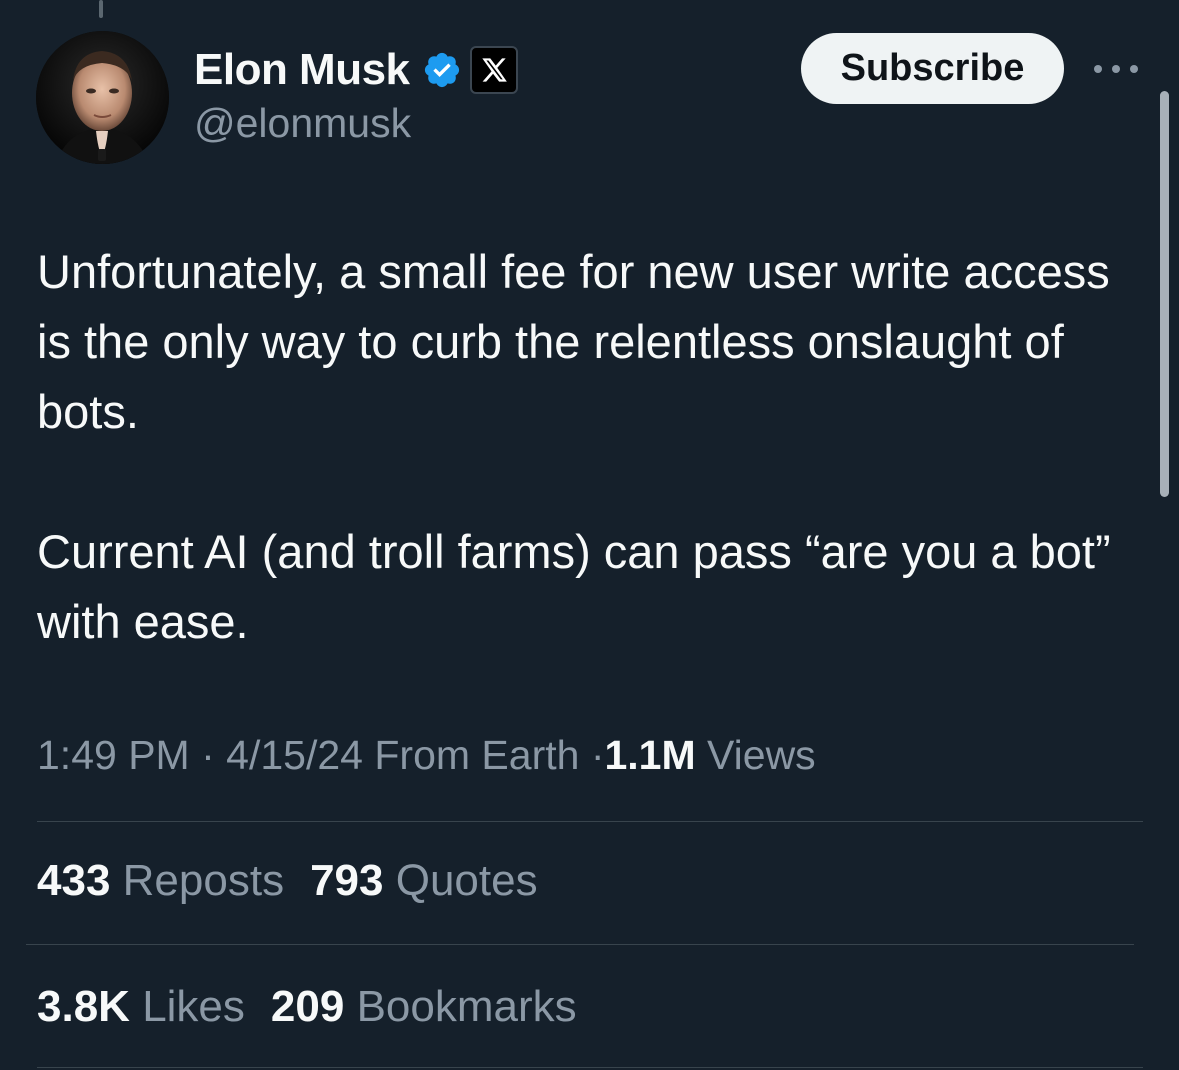 This screenshot has width=1179, height=1070. What do you see at coordinates (1116, 69) in the screenshot?
I see `more-options-icon` at bounding box center [1116, 69].